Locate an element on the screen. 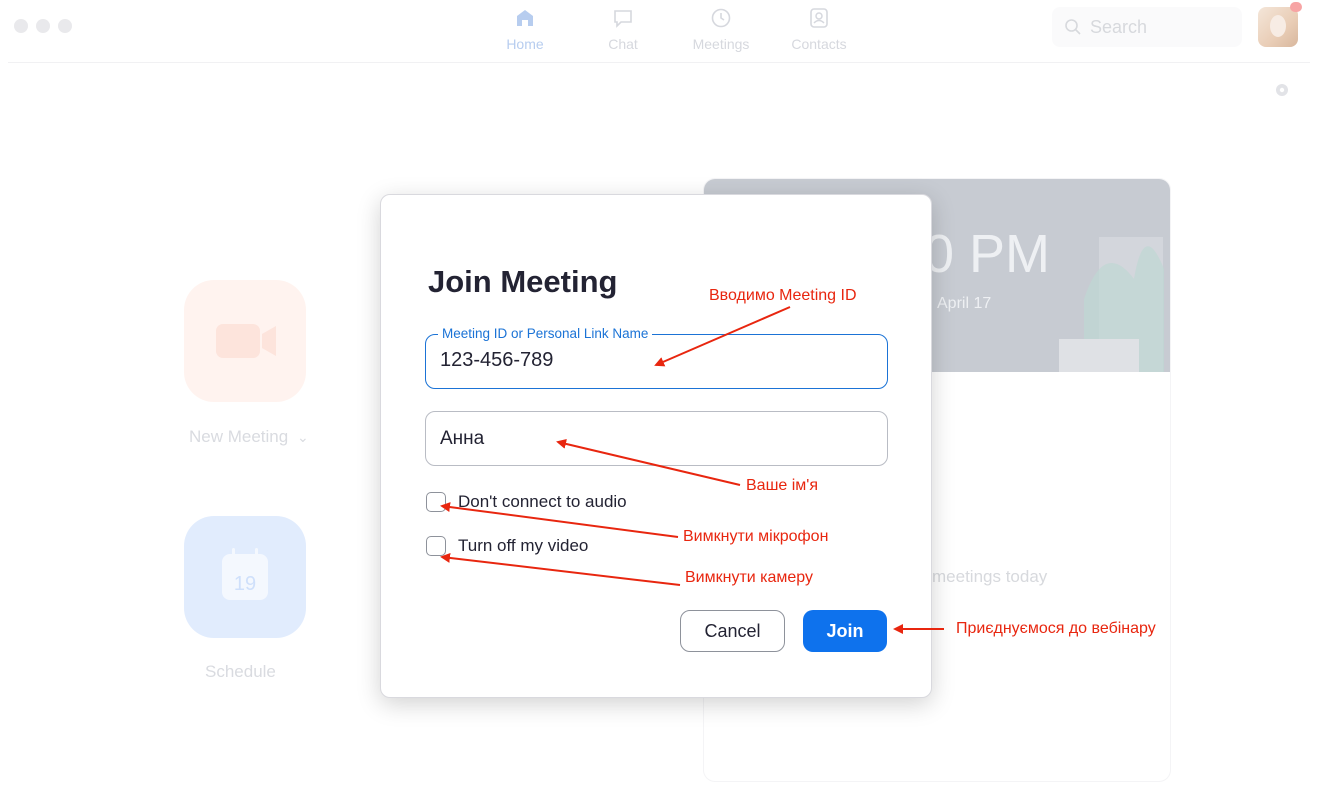 Image resolution: width=1320 pixels, height=785 pixels. new-meeting-button is located at coordinates (245, 341).